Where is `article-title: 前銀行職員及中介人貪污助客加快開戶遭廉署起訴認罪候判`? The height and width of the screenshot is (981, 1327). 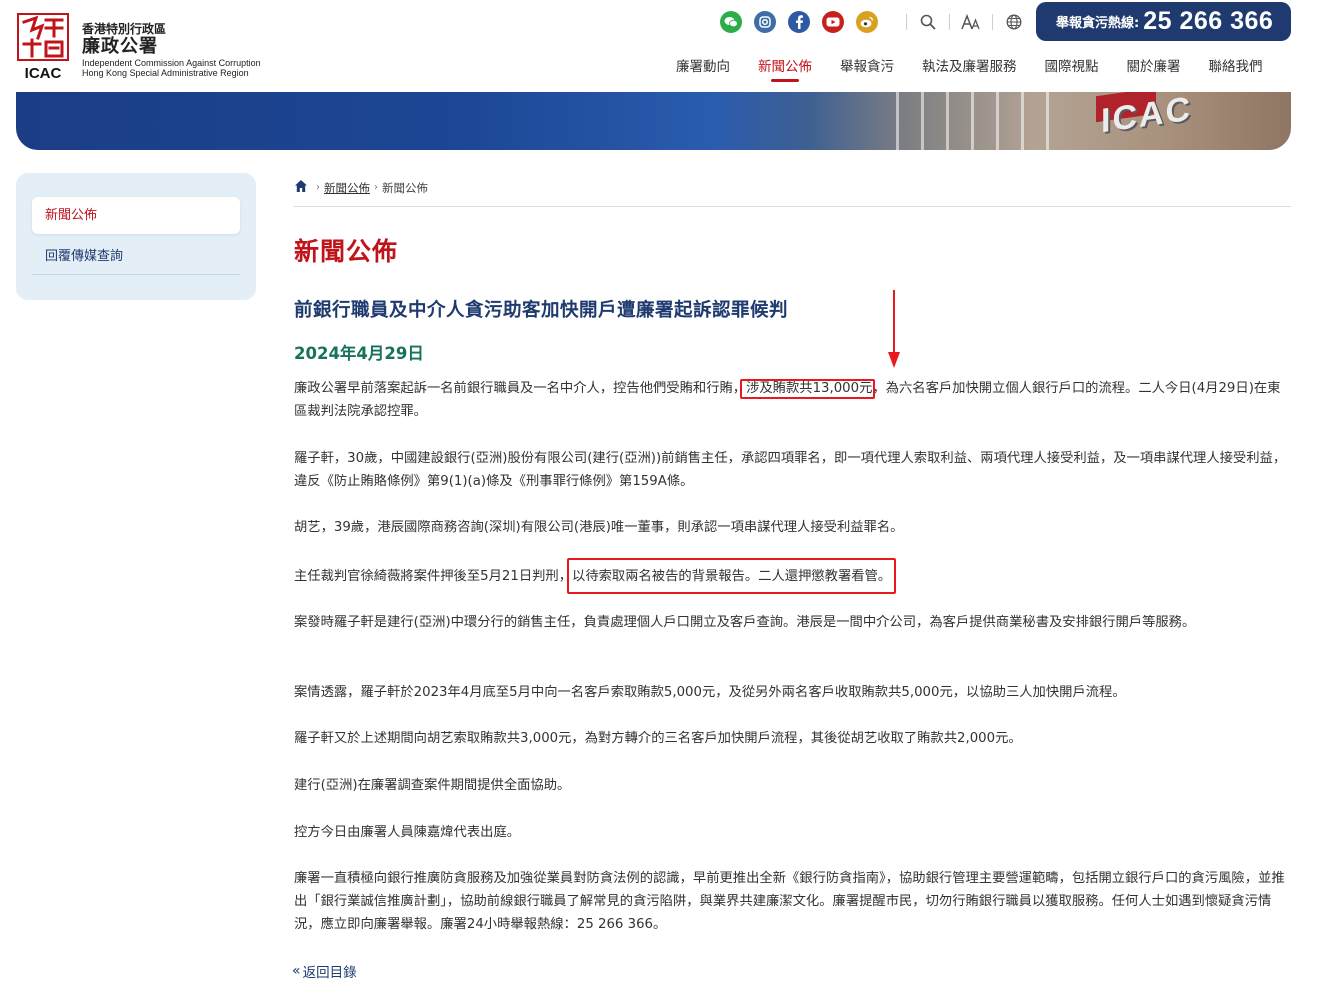
article-title: 前銀行職員及中介人貪污助客加快開戶遭廉署起訴認罪候判 is located at coordinates (541, 310).